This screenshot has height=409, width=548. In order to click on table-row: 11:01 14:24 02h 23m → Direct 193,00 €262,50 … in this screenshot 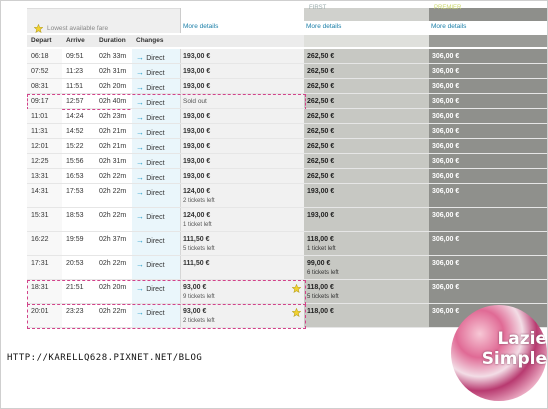, I will do `click(287, 116)`.